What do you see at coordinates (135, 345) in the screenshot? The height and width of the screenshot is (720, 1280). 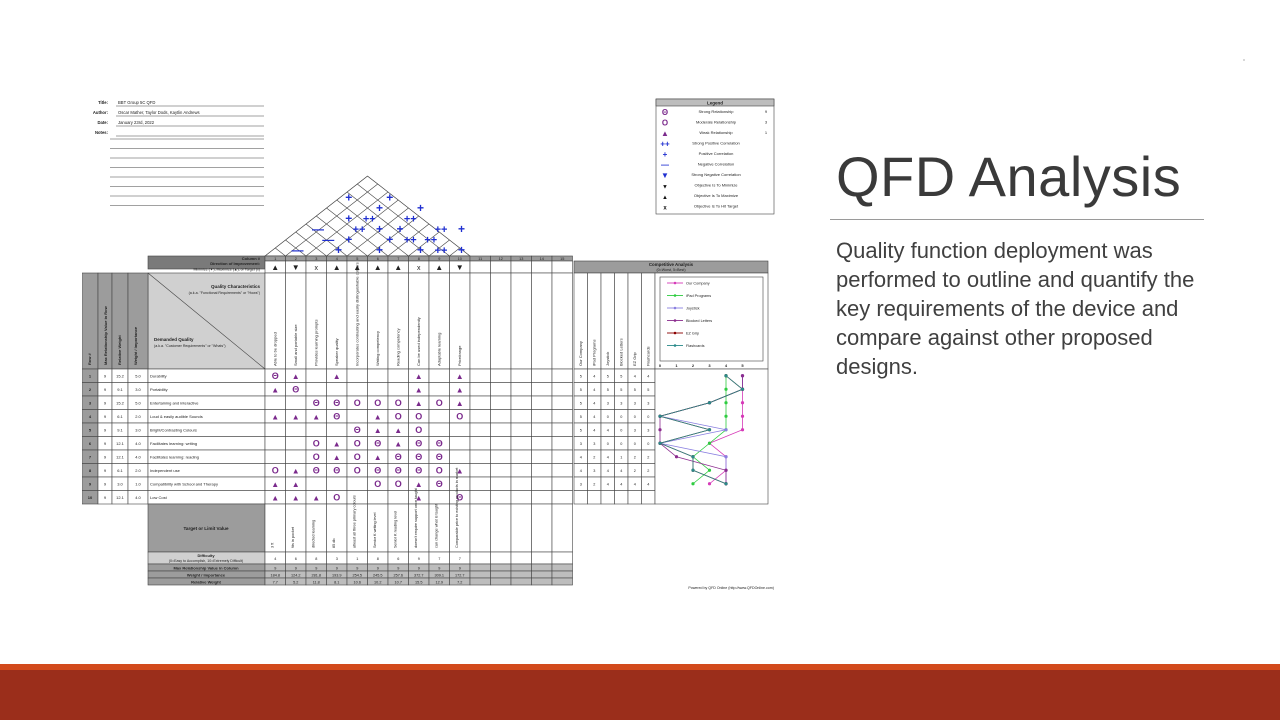 I see `row-side-header-label: Weight / Importance` at bounding box center [135, 345].